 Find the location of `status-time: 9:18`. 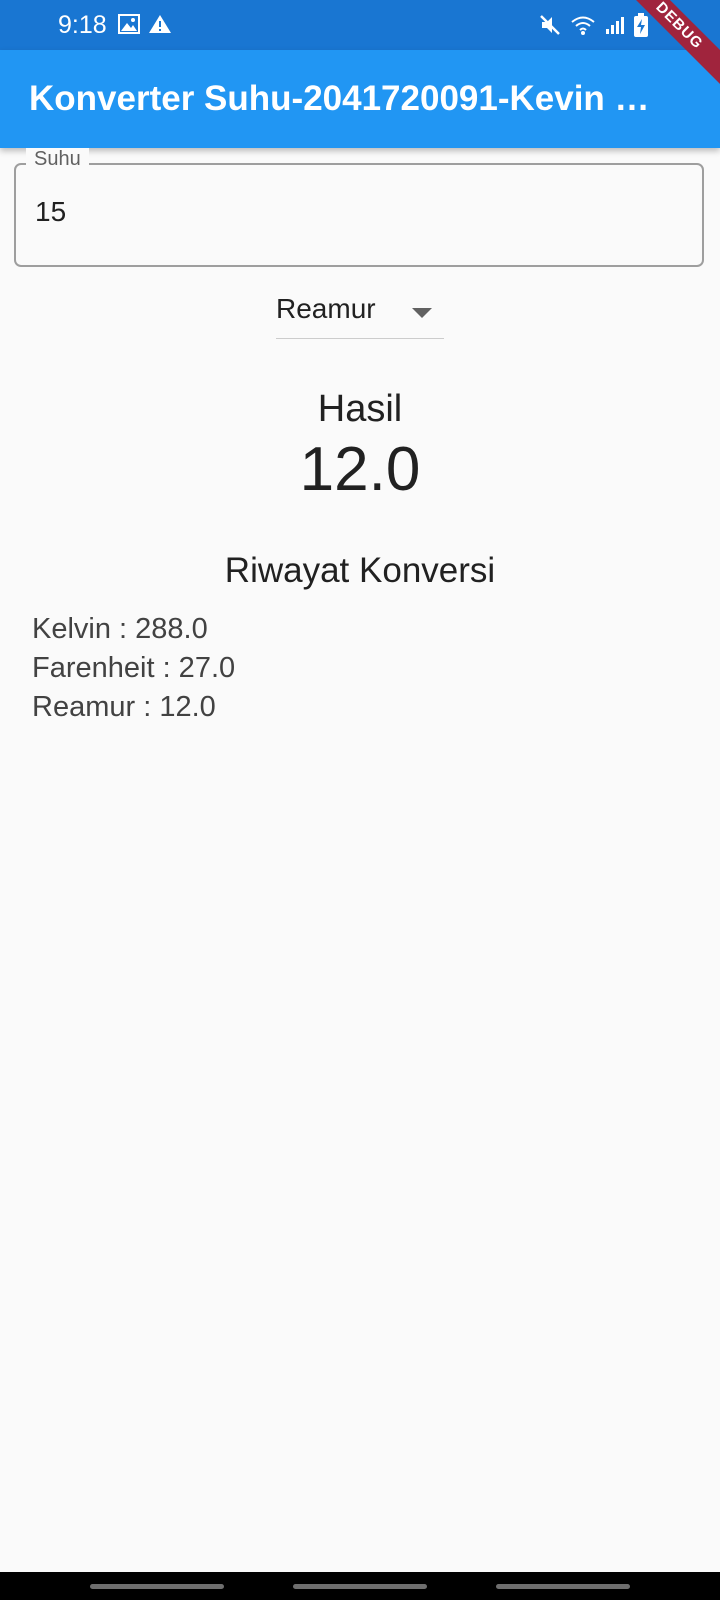

status-time: 9:18 is located at coordinates (82, 25).